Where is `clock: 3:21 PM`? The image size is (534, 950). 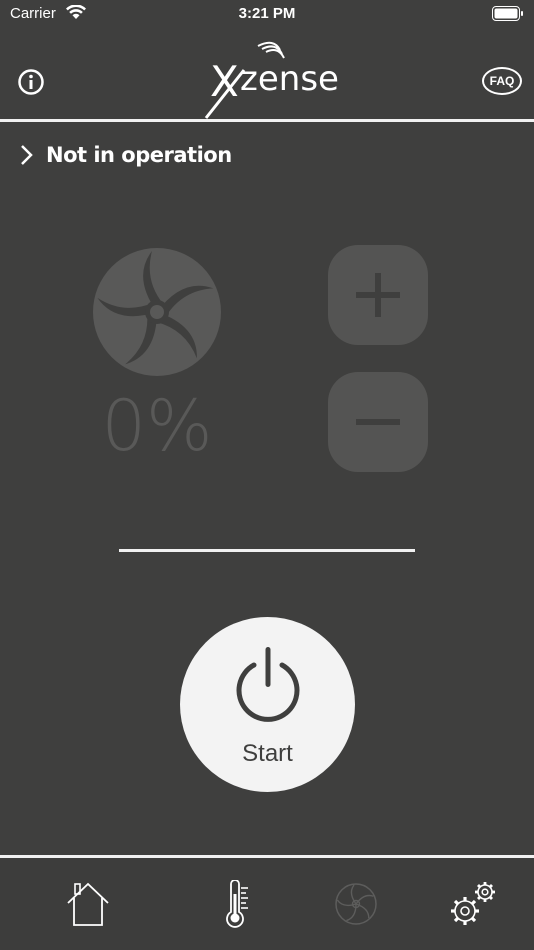 clock: 3:21 PM is located at coordinates (267, 13).